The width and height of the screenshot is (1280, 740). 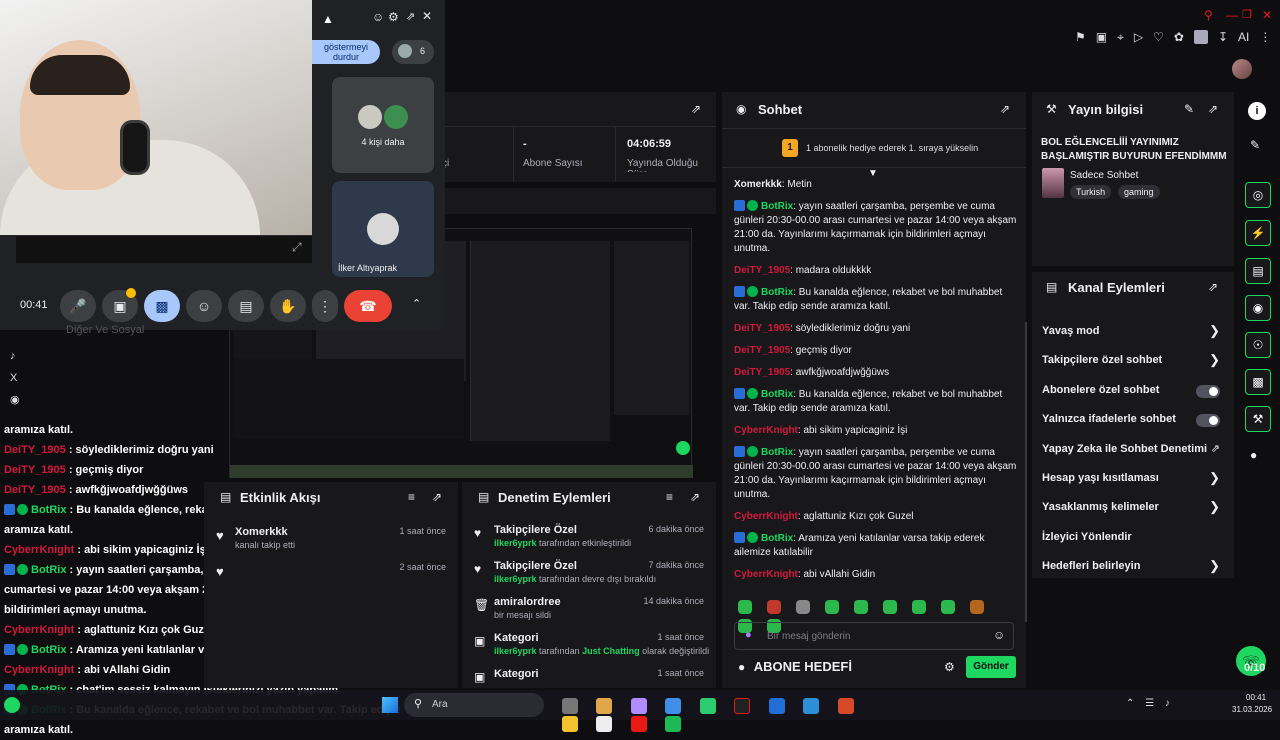 What do you see at coordinates (748, 635) in the screenshot?
I see `mic-icon: ●` at bounding box center [748, 635].